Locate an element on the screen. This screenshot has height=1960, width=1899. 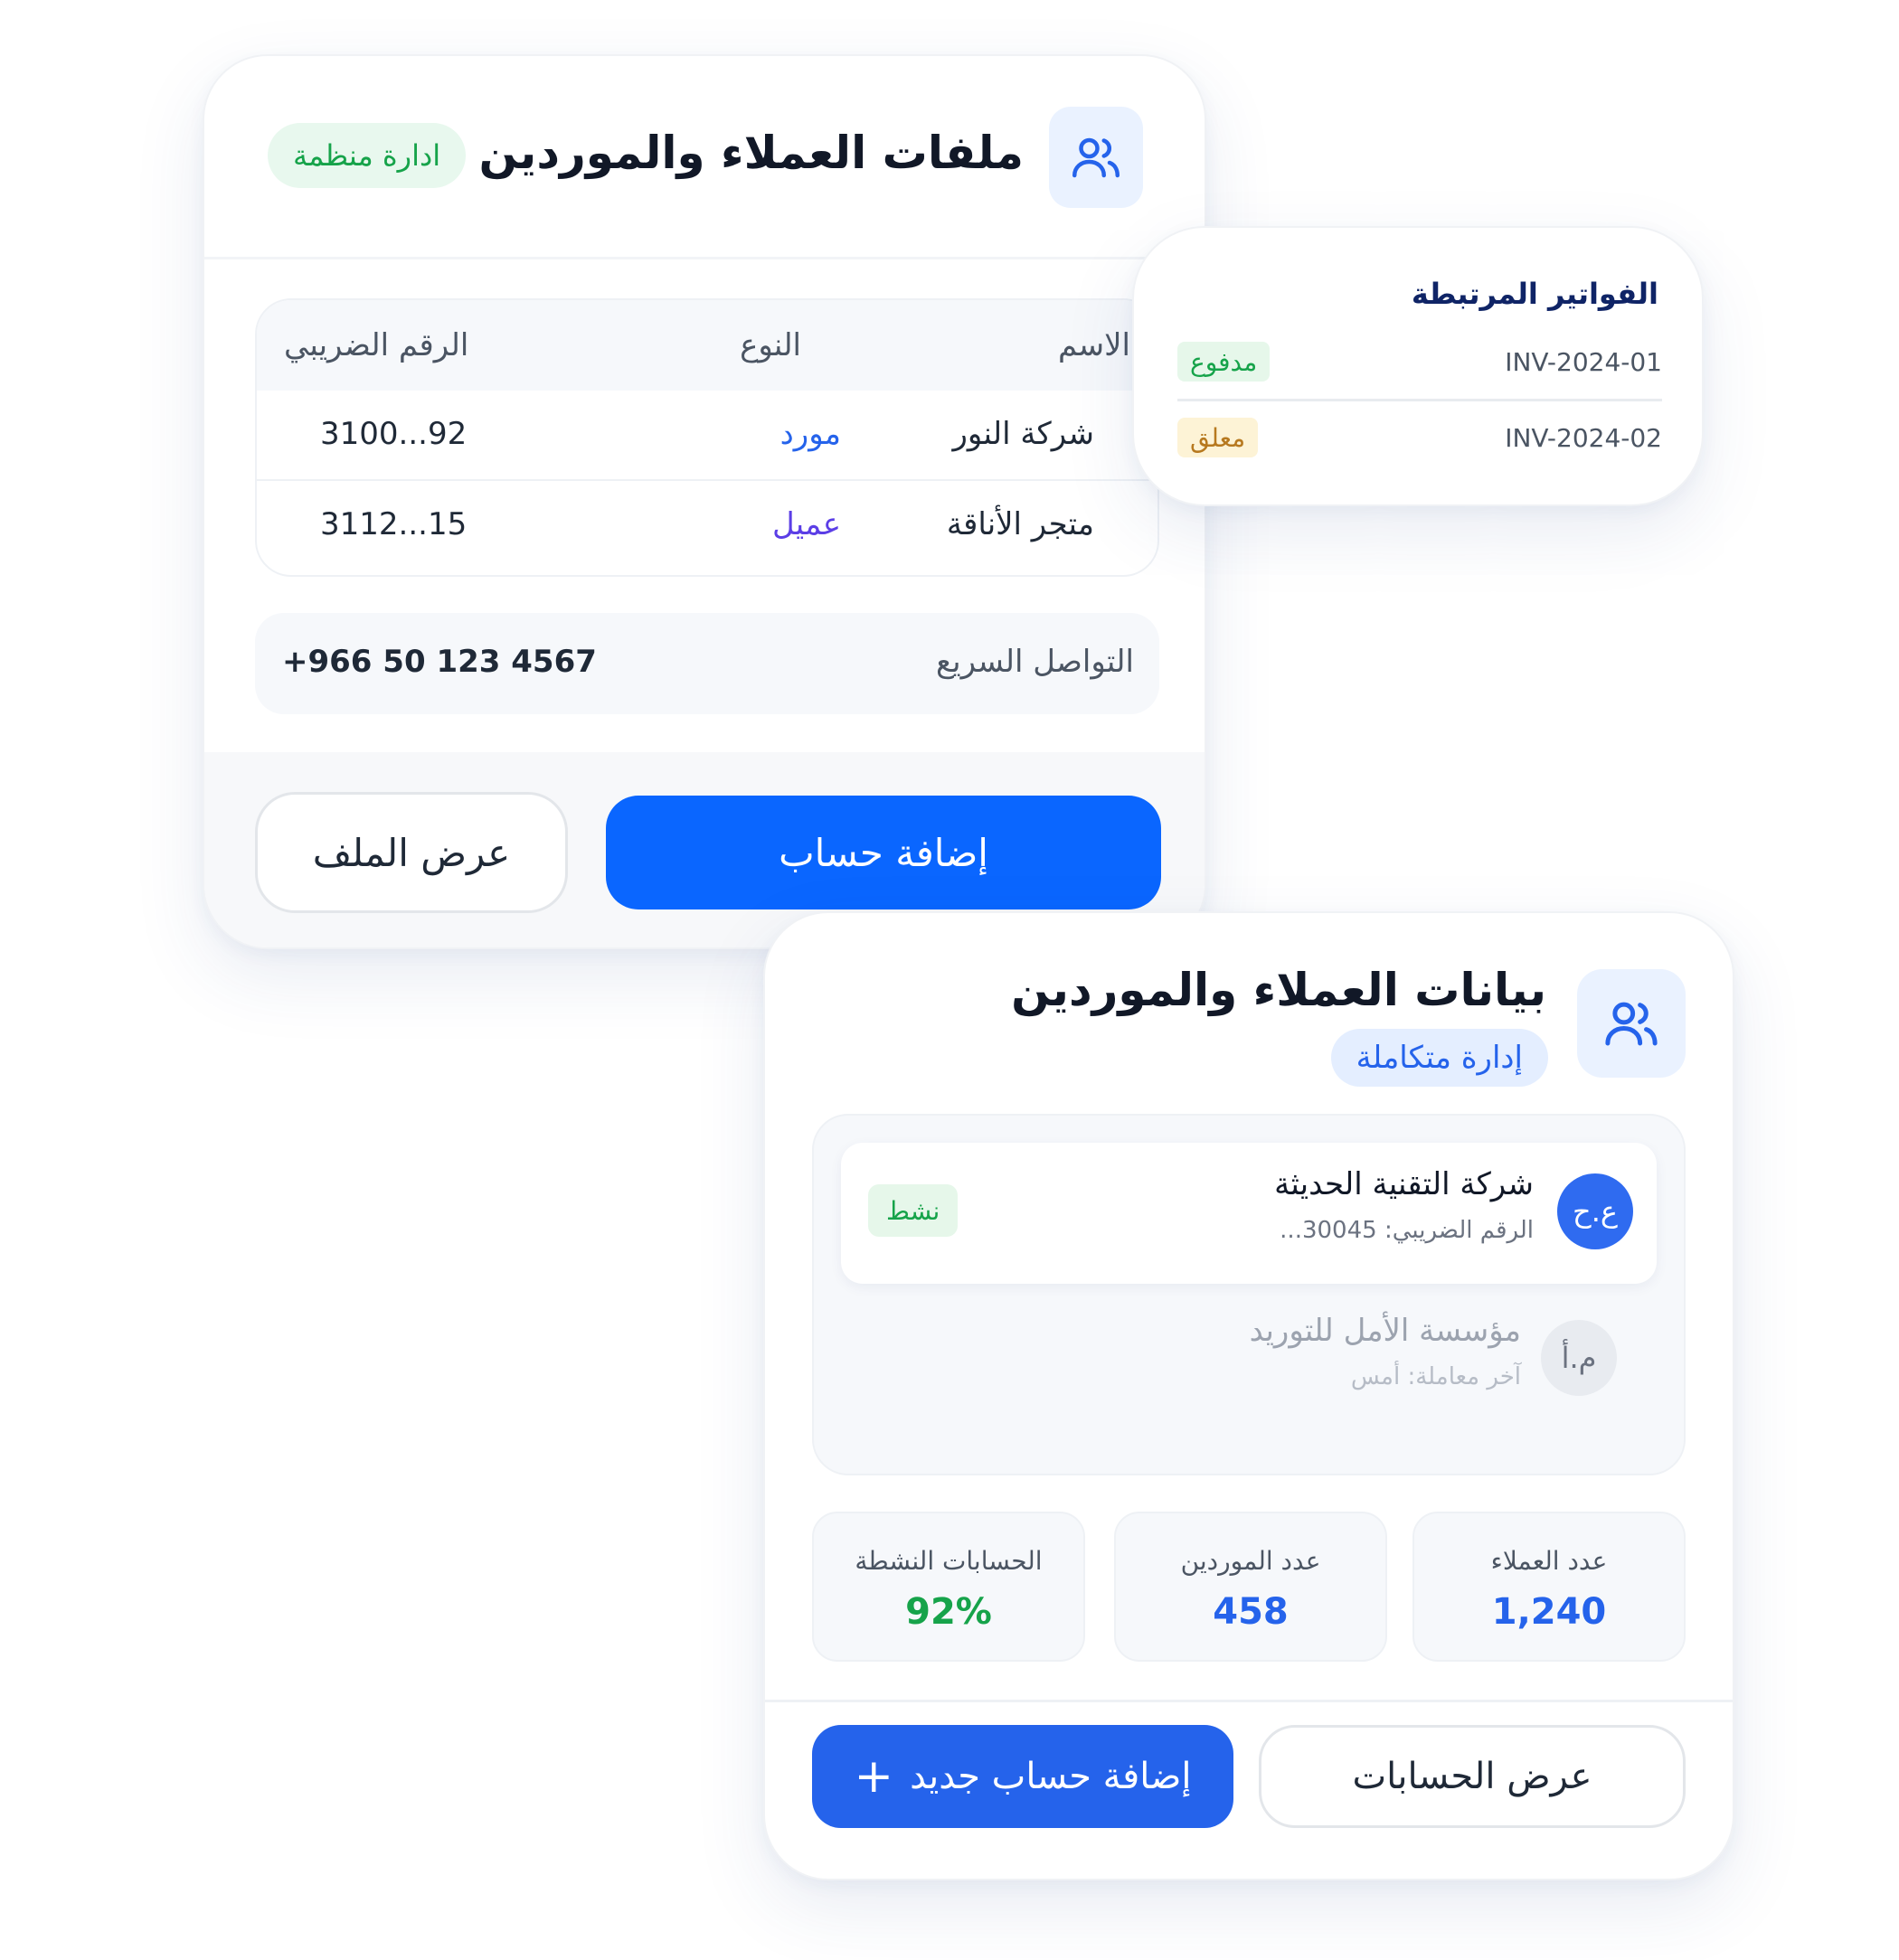
pending-status-badge: معلق is located at coordinates (1218, 437).